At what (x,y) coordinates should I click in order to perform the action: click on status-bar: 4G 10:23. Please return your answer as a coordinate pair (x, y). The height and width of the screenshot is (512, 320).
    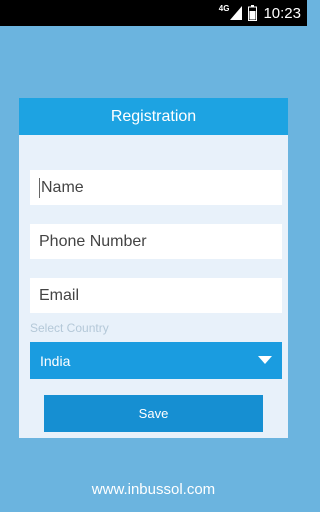
    Looking at the image, I should click on (153, 13).